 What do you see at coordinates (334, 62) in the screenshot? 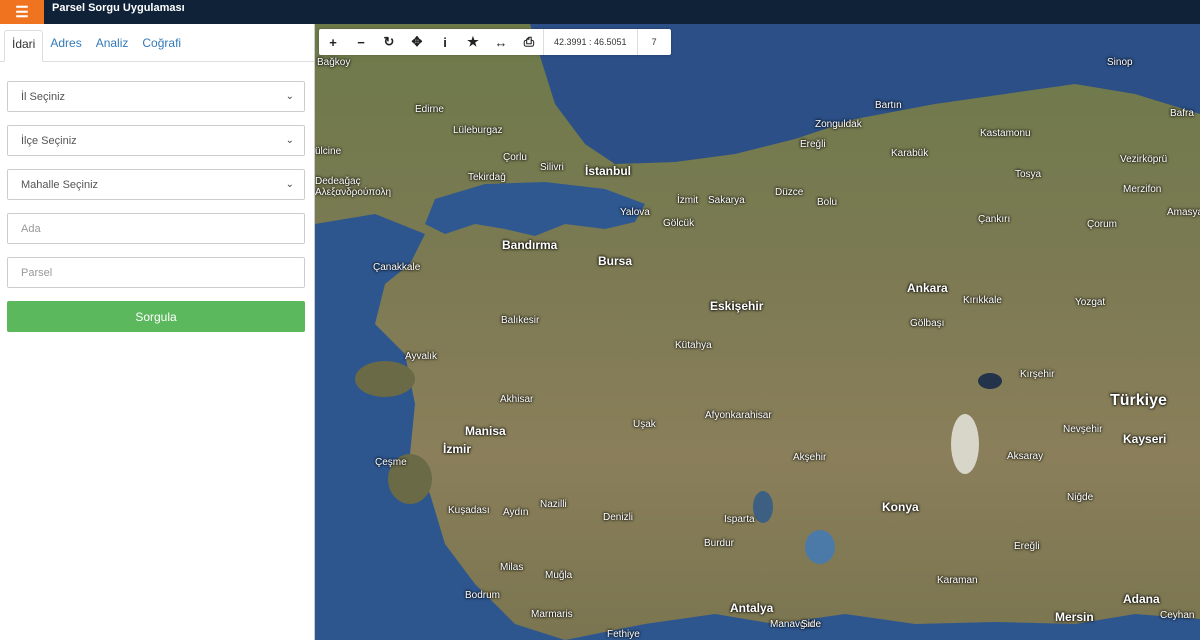
I see `map-label: Bağkoy` at bounding box center [334, 62].